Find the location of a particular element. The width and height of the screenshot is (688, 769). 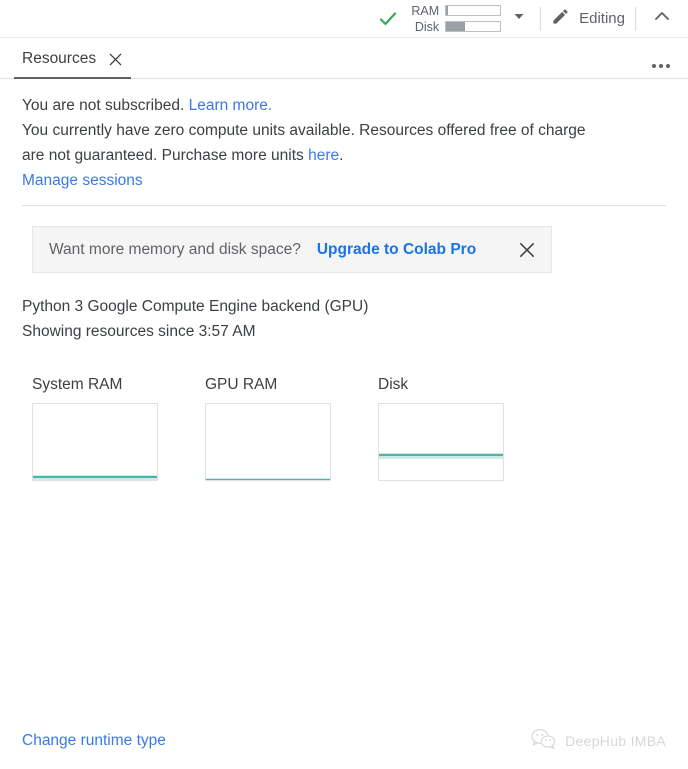

chart-disk: Disk is located at coordinates (441, 428).